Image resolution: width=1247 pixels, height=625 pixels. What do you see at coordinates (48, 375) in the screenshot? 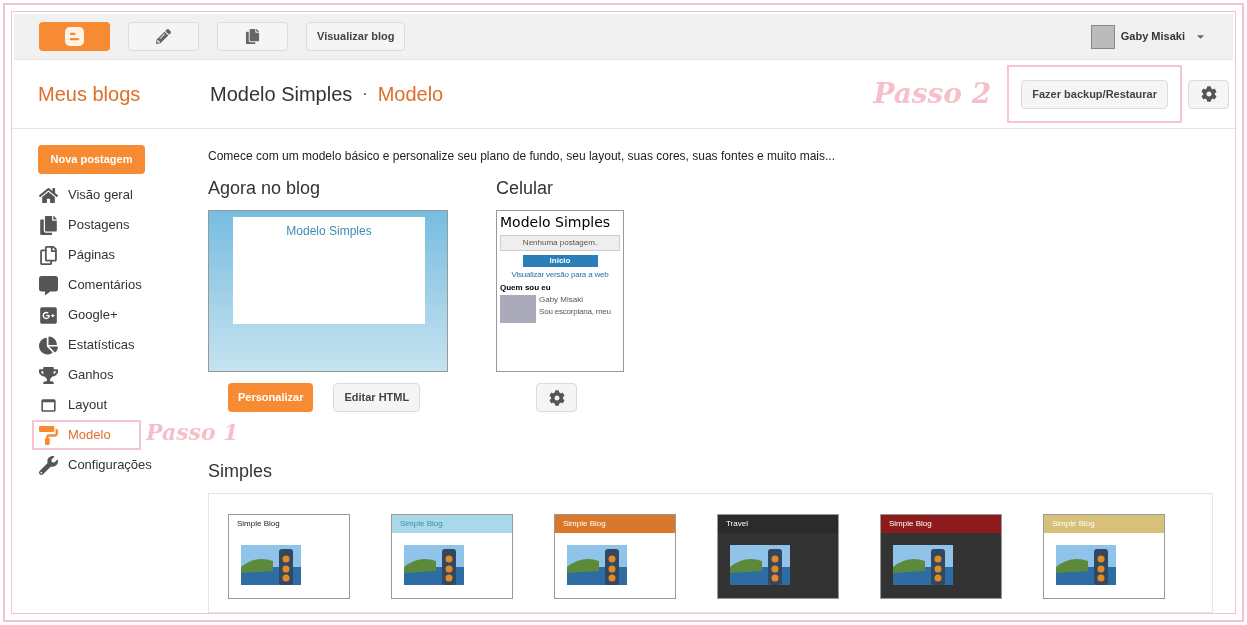
I see `trophy-icon` at bounding box center [48, 375].